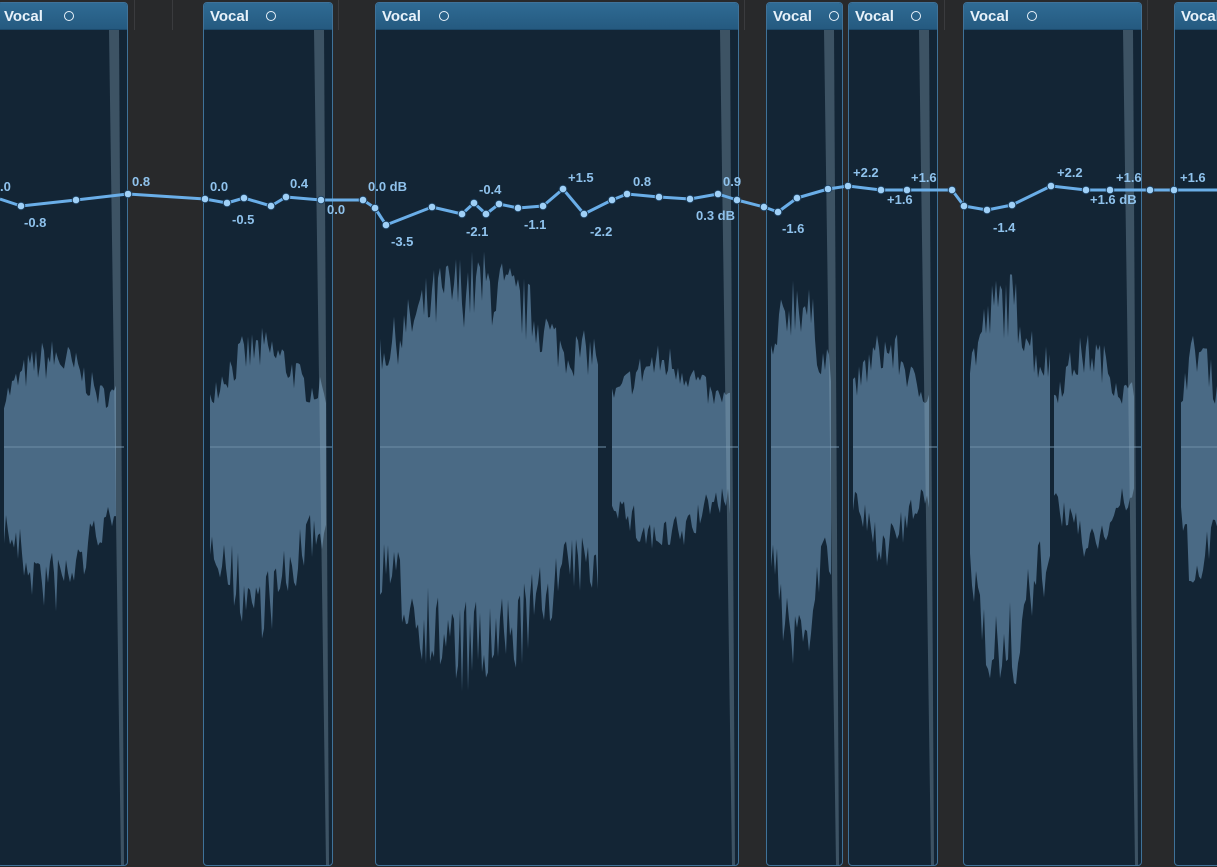 The width and height of the screenshot is (1217, 867). I want to click on automation-value-label: 0.8, so click(141, 181).